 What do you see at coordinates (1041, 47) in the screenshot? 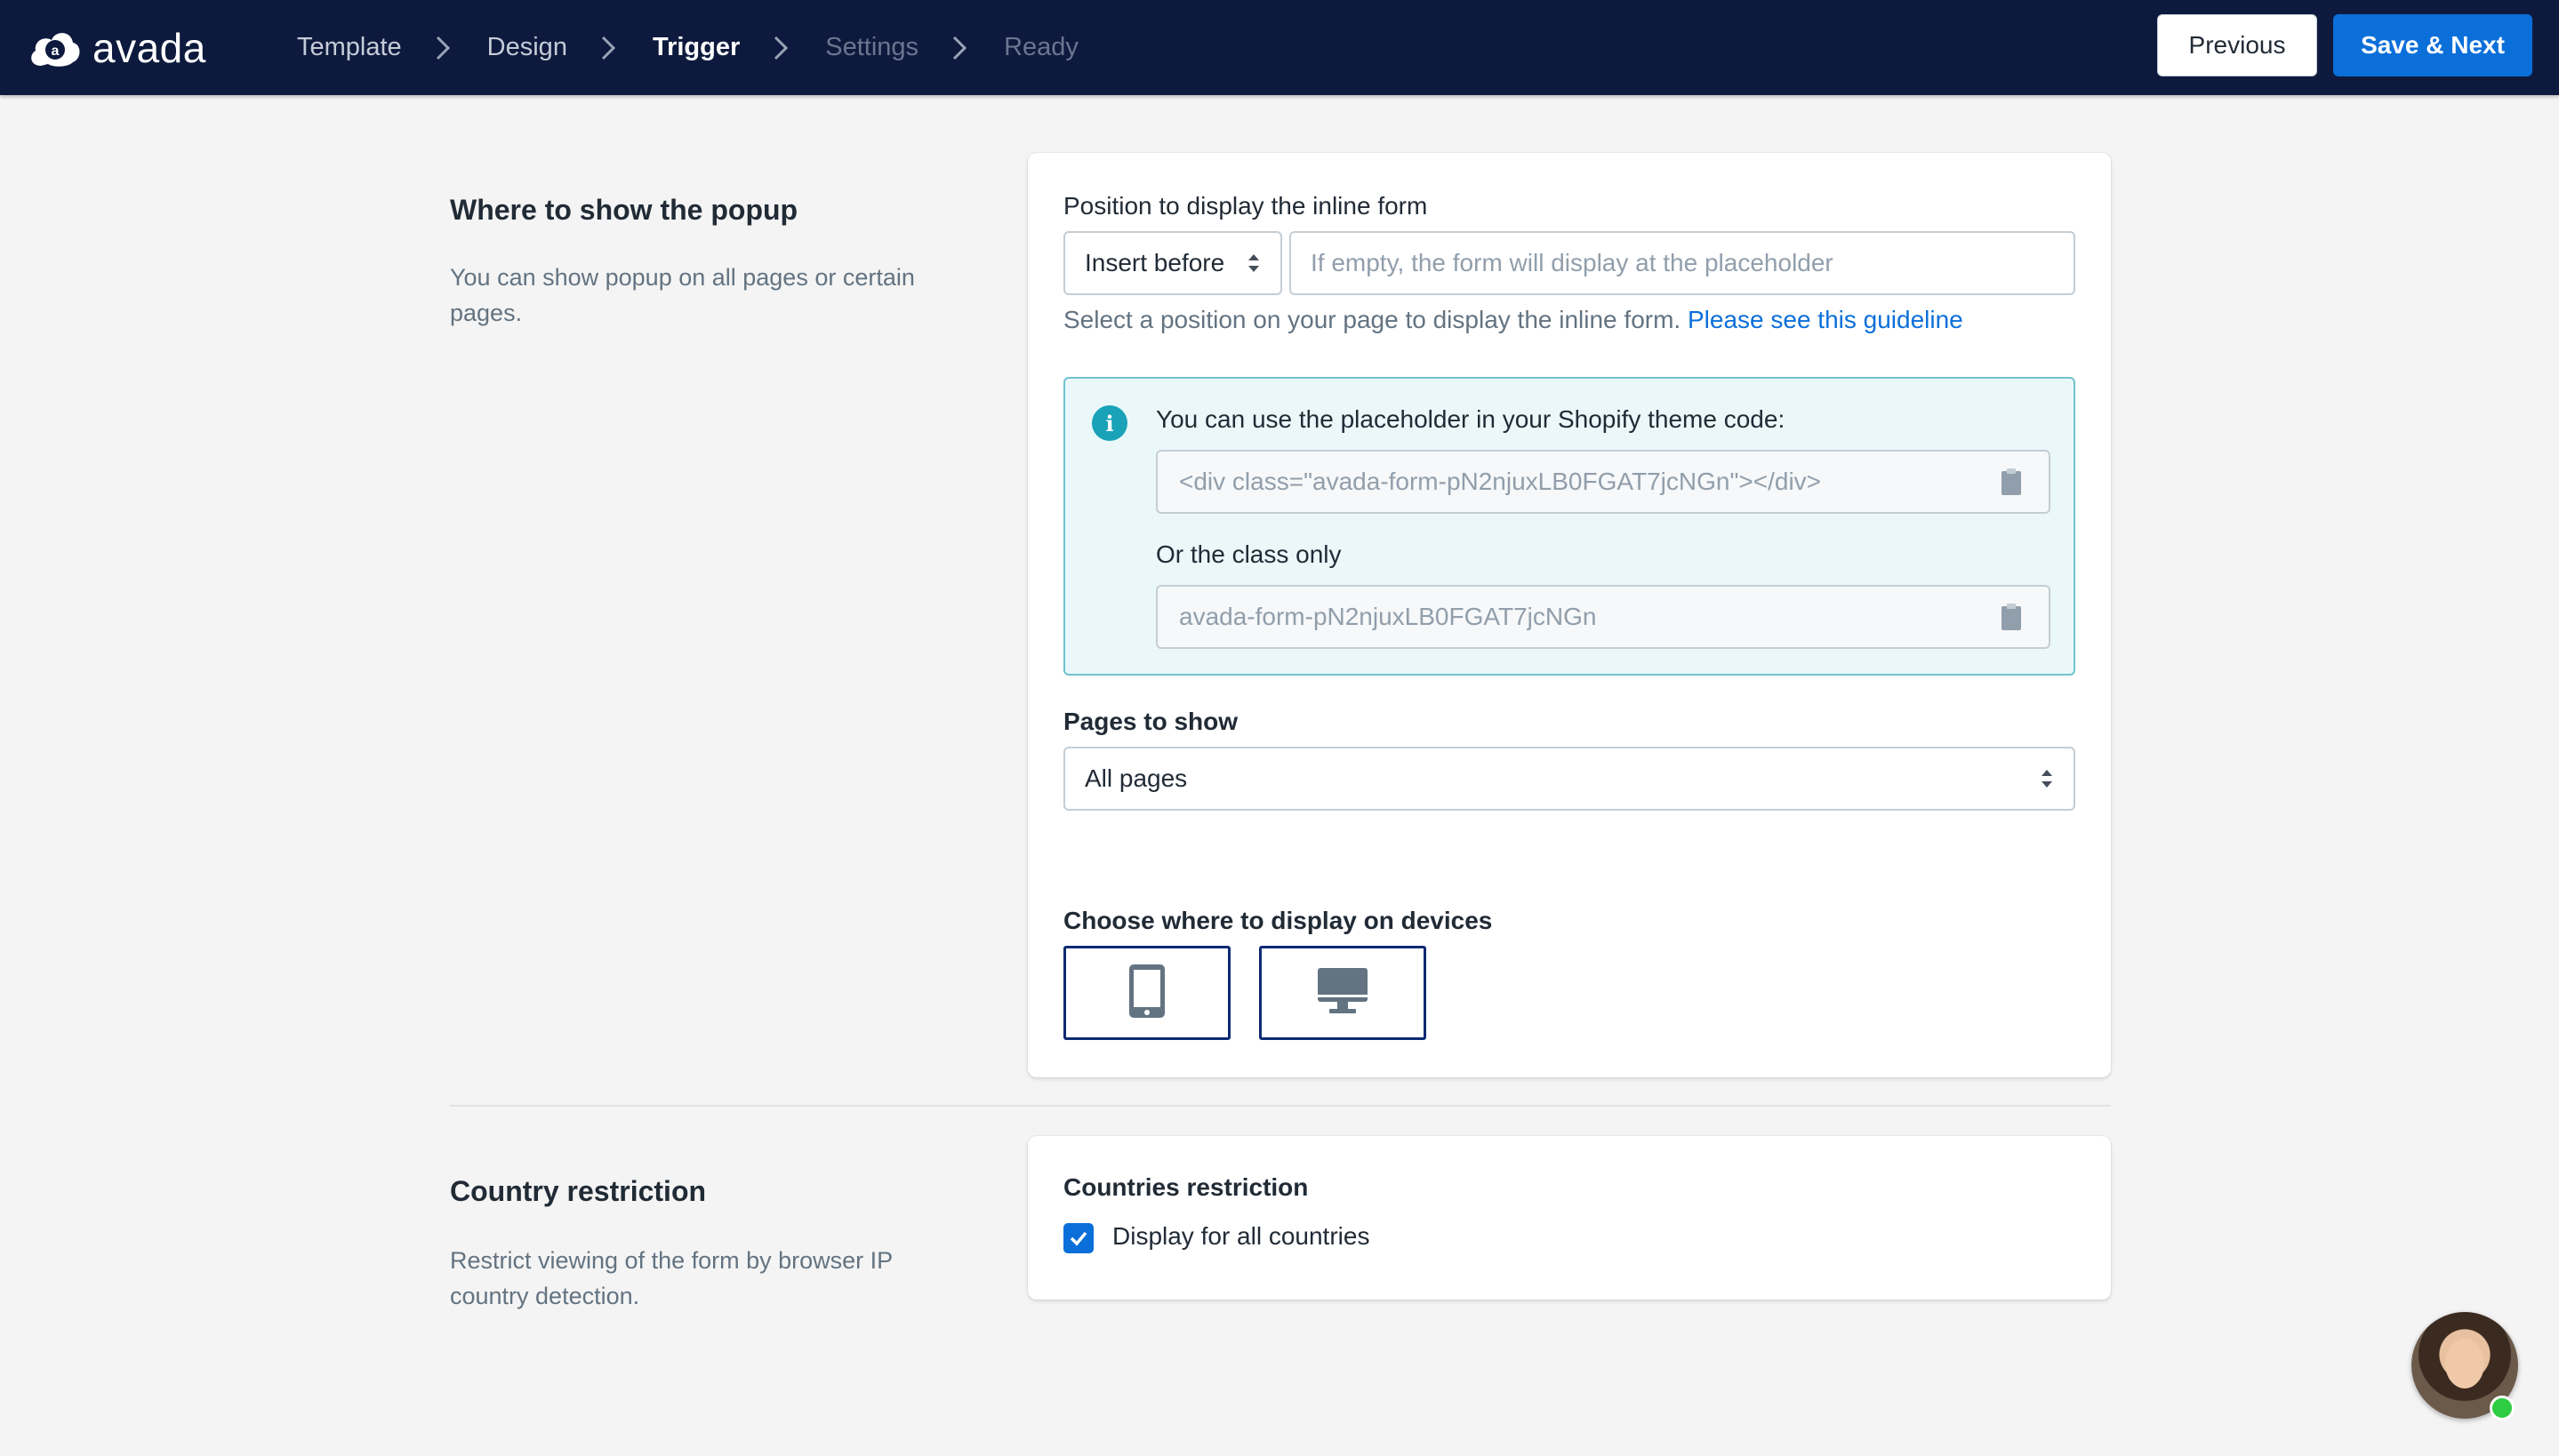
I see `step-ready: Ready` at bounding box center [1041, 47].